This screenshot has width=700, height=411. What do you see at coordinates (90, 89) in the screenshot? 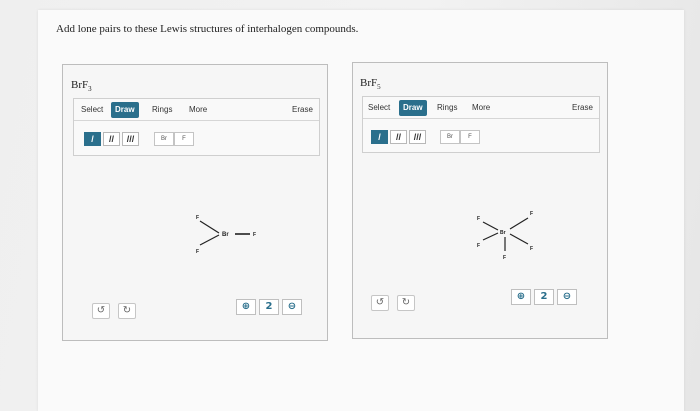
I see `formula-subscript: 3` at bounding box center [90, 89].